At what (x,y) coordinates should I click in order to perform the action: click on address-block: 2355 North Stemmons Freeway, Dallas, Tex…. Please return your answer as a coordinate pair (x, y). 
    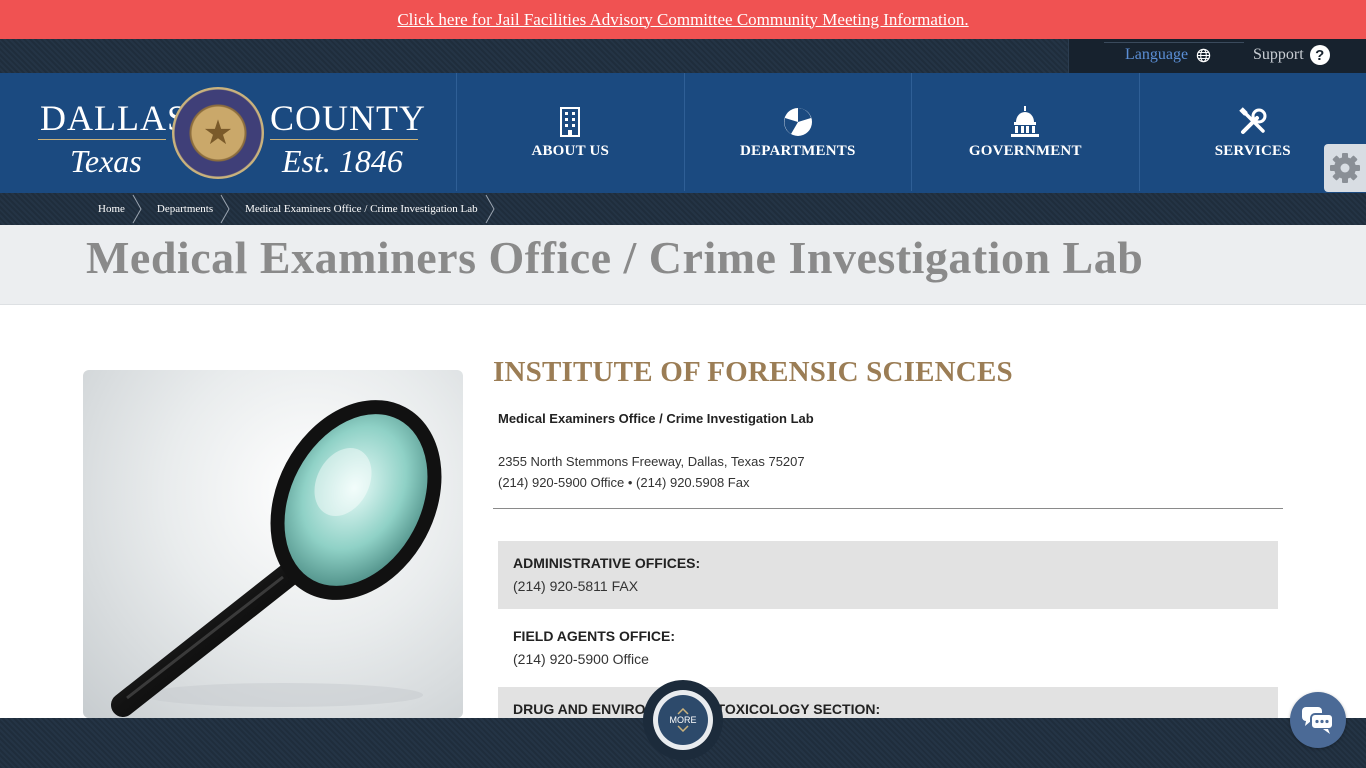
    Looking at the image, I should click on (651, 472).